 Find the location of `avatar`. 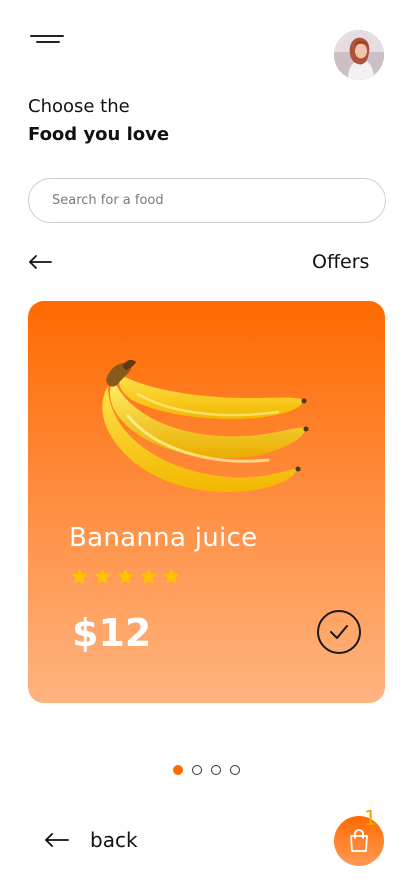

avatar is located at coordinates (359, 55).